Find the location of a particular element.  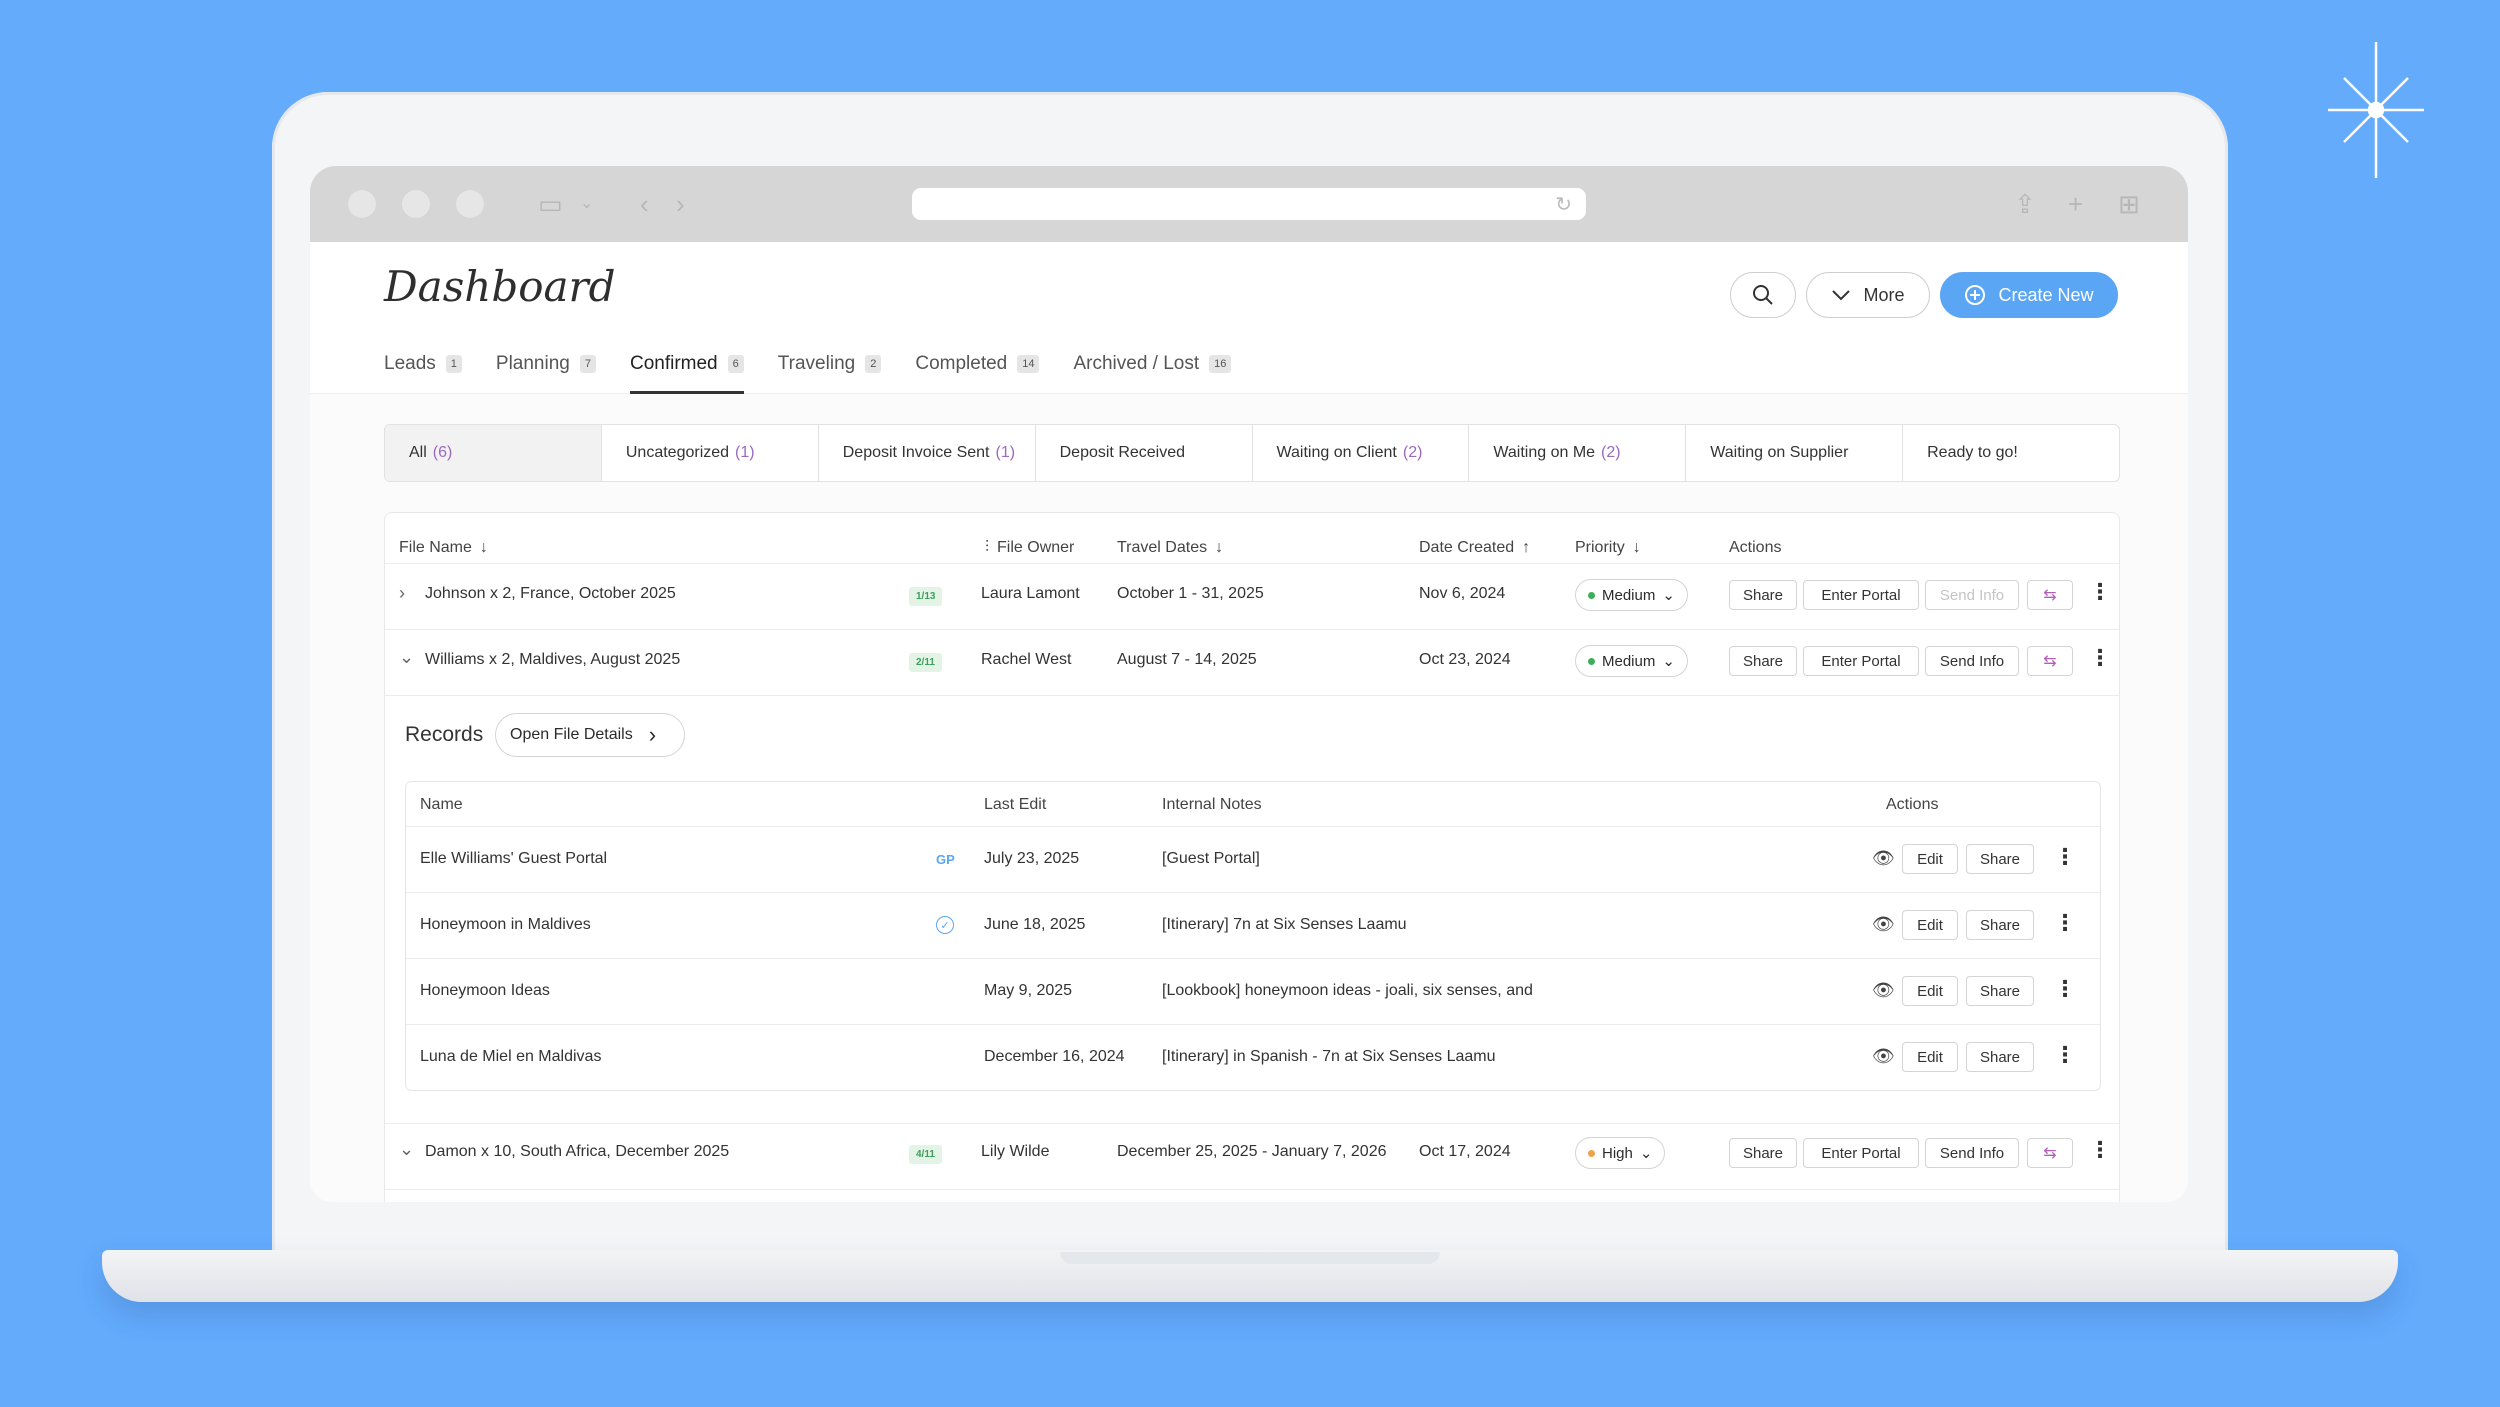

address-bar: ↻ is located at coordinates (1249, 204).